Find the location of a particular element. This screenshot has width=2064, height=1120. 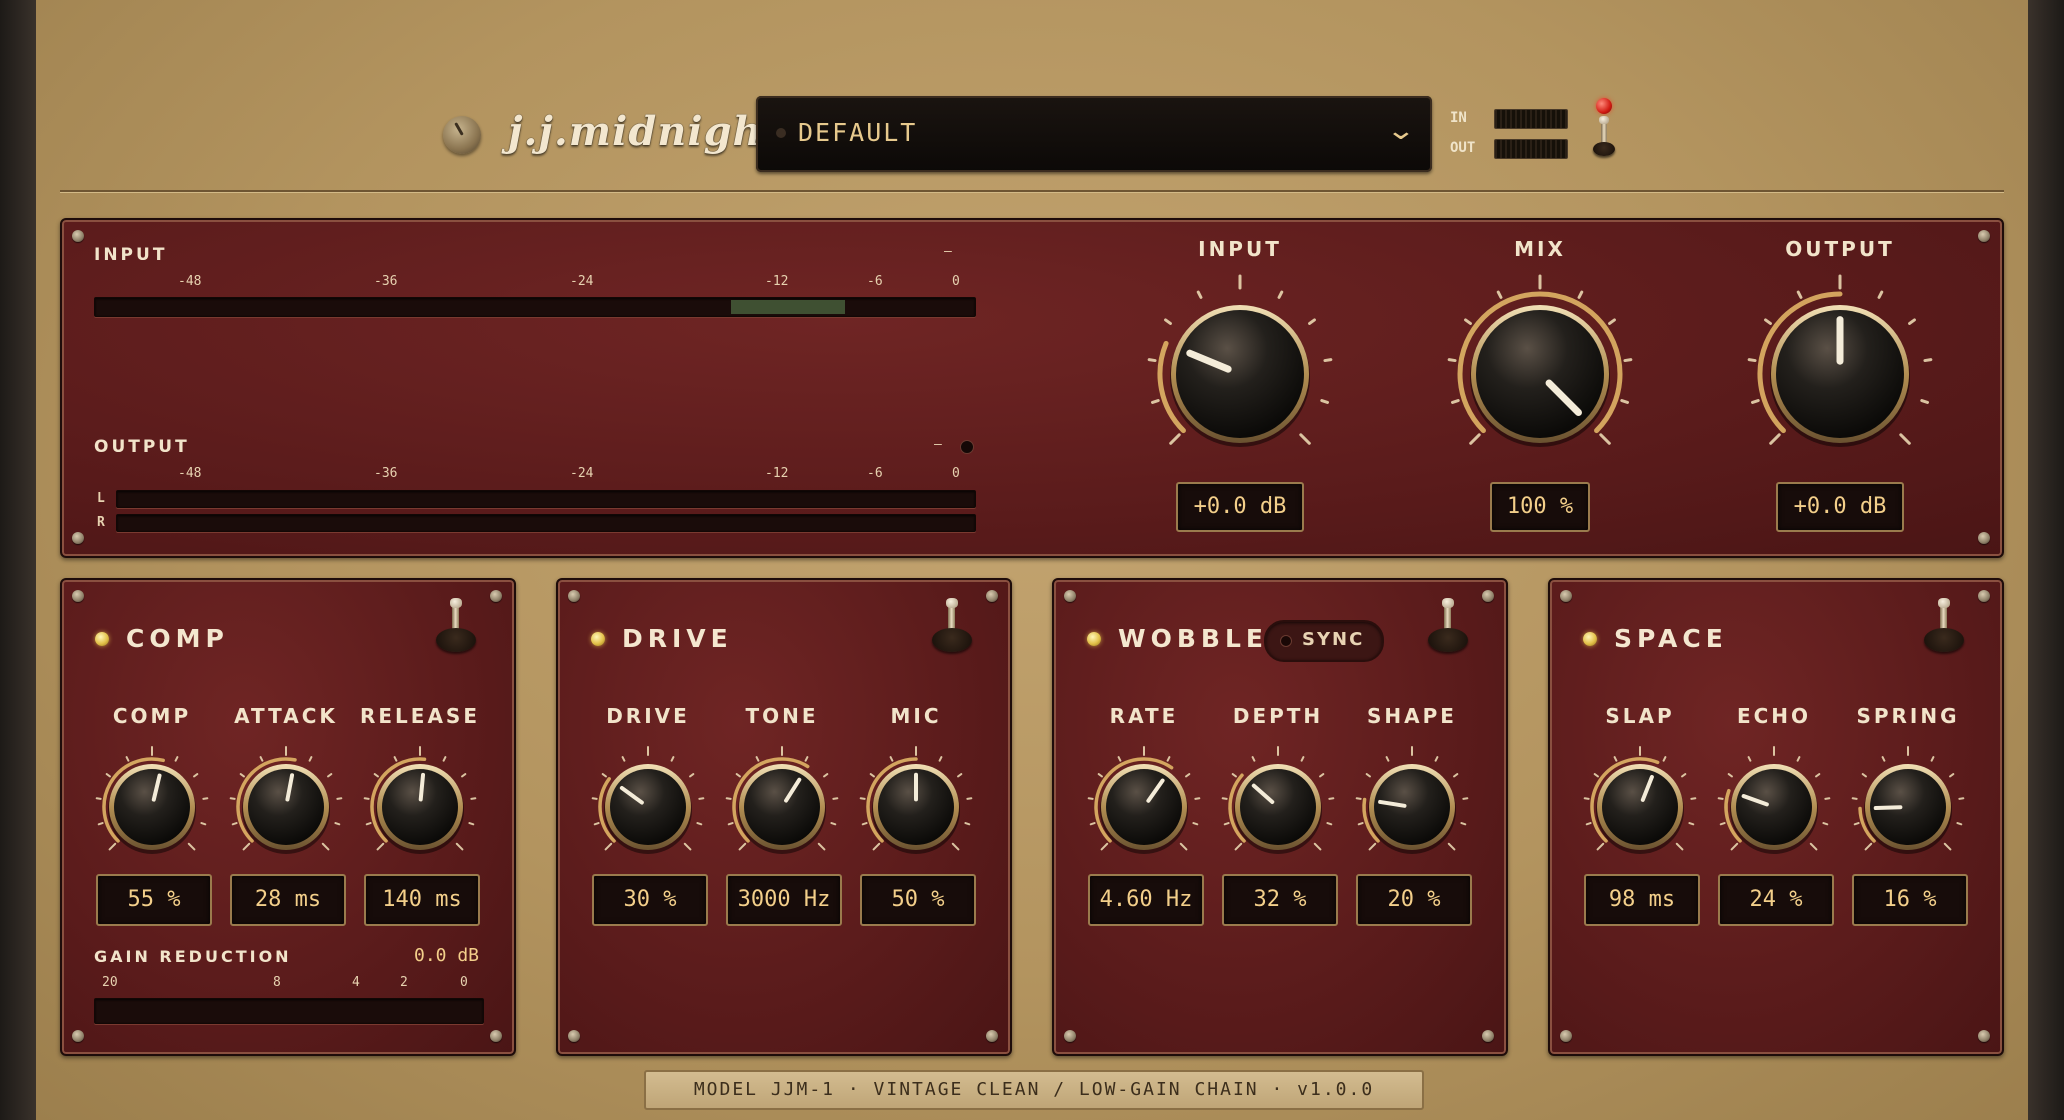

channel-r-label: R is located at coordinates (101, 522).